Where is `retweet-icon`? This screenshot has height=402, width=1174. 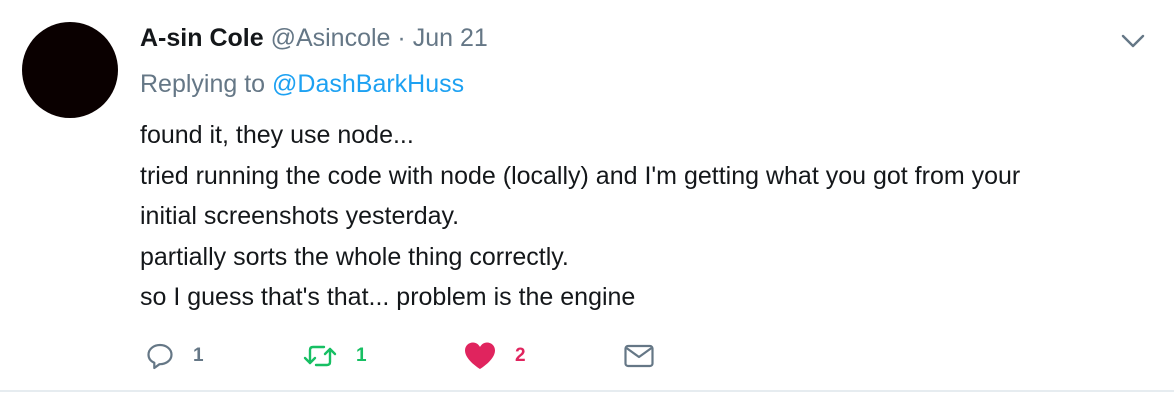 retweet-icon is located at coordinates (320, 356).